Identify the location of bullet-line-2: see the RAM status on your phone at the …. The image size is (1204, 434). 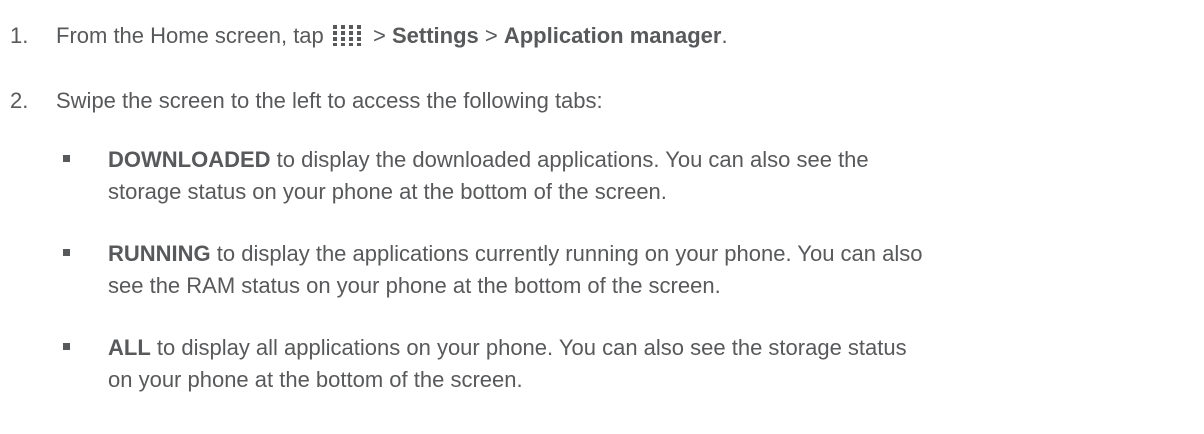
(414, 285).